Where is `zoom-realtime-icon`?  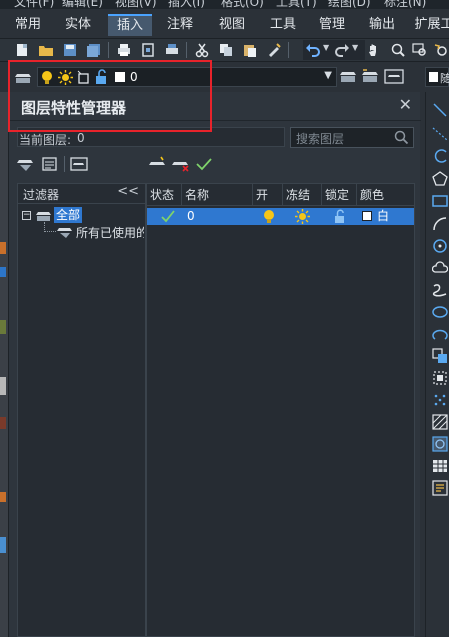
zoom-realtime-icon is located at coordinates (398, 50).